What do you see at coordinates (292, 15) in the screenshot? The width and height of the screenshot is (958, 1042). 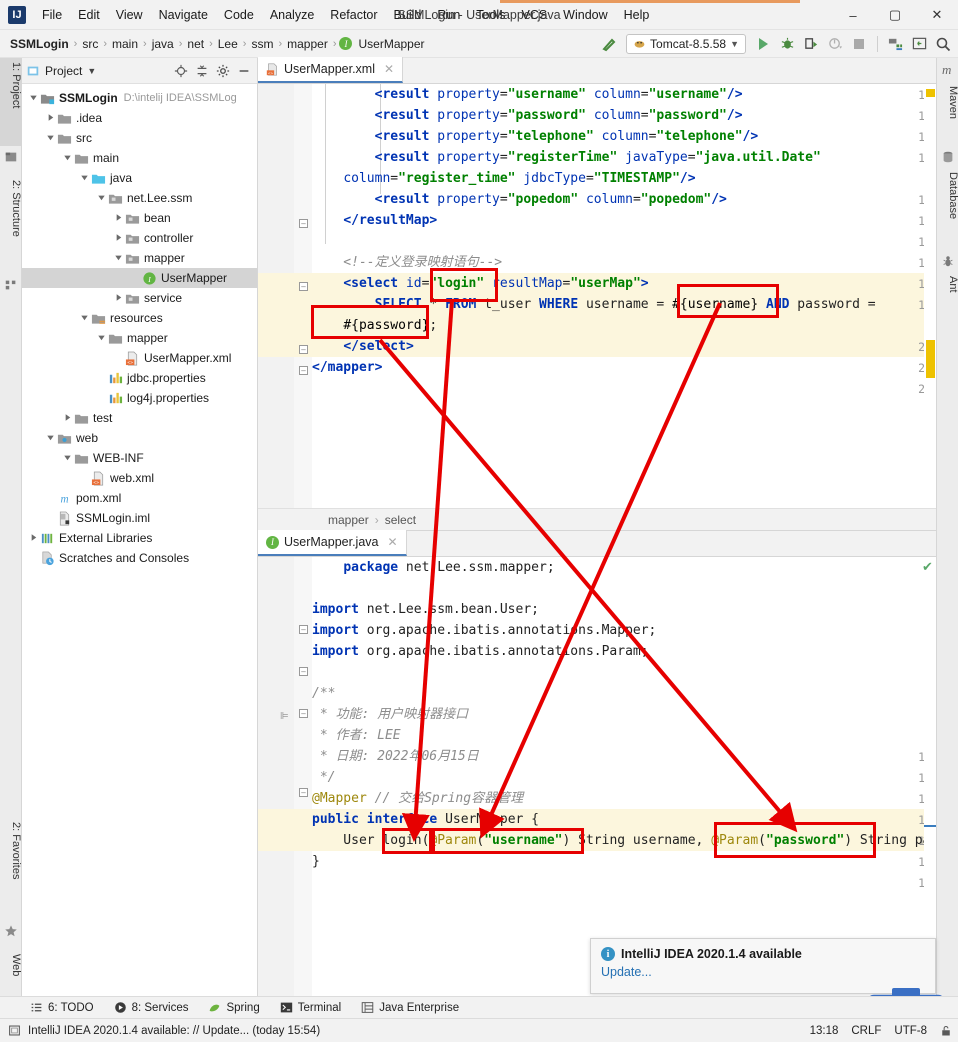 I see `menu-item-analyze: Analyze` at bounding box center [292, 15].